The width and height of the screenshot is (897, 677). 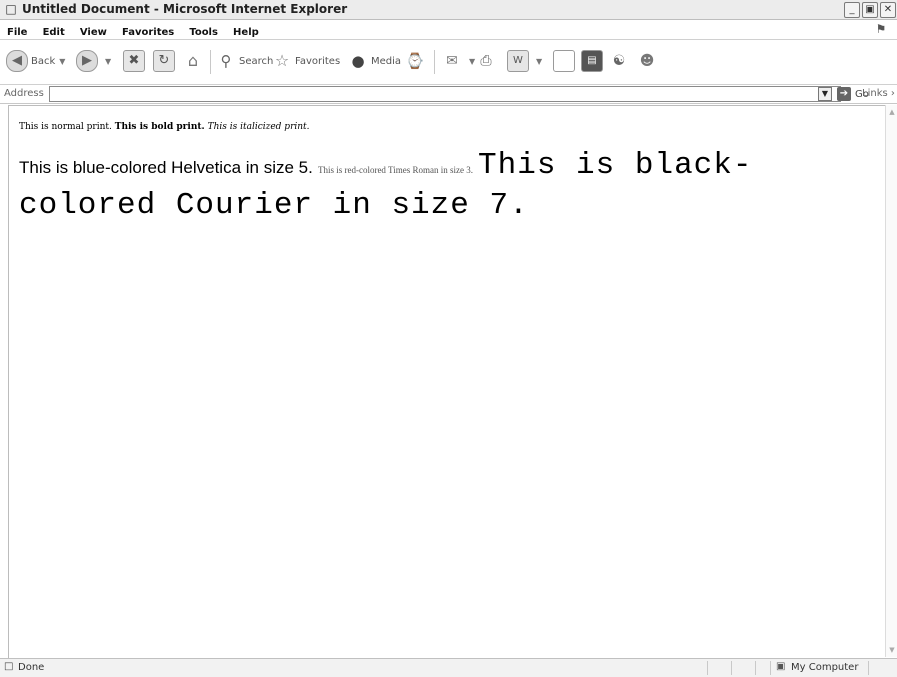 I want to click on address-label: Address, so click(x=24, y=93).